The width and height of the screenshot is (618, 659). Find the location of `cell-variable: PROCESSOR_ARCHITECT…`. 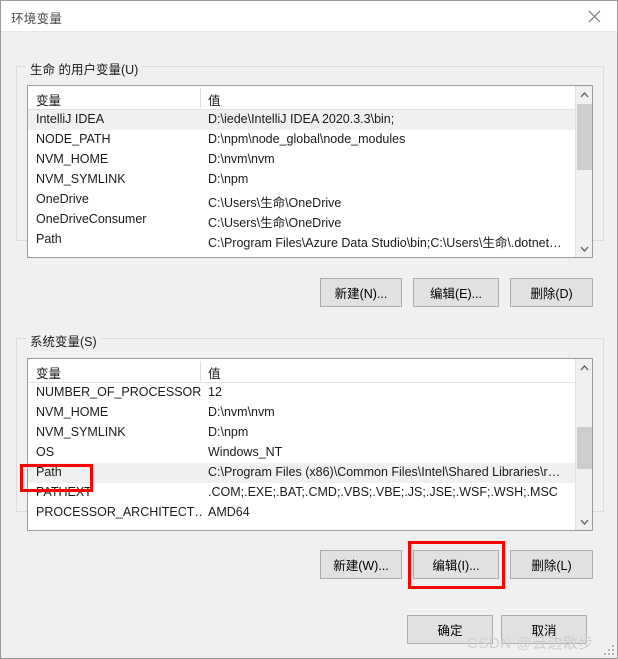

cell-variable: PROCESSOR_ARCHITECT… is located at coordinates (119, 512).